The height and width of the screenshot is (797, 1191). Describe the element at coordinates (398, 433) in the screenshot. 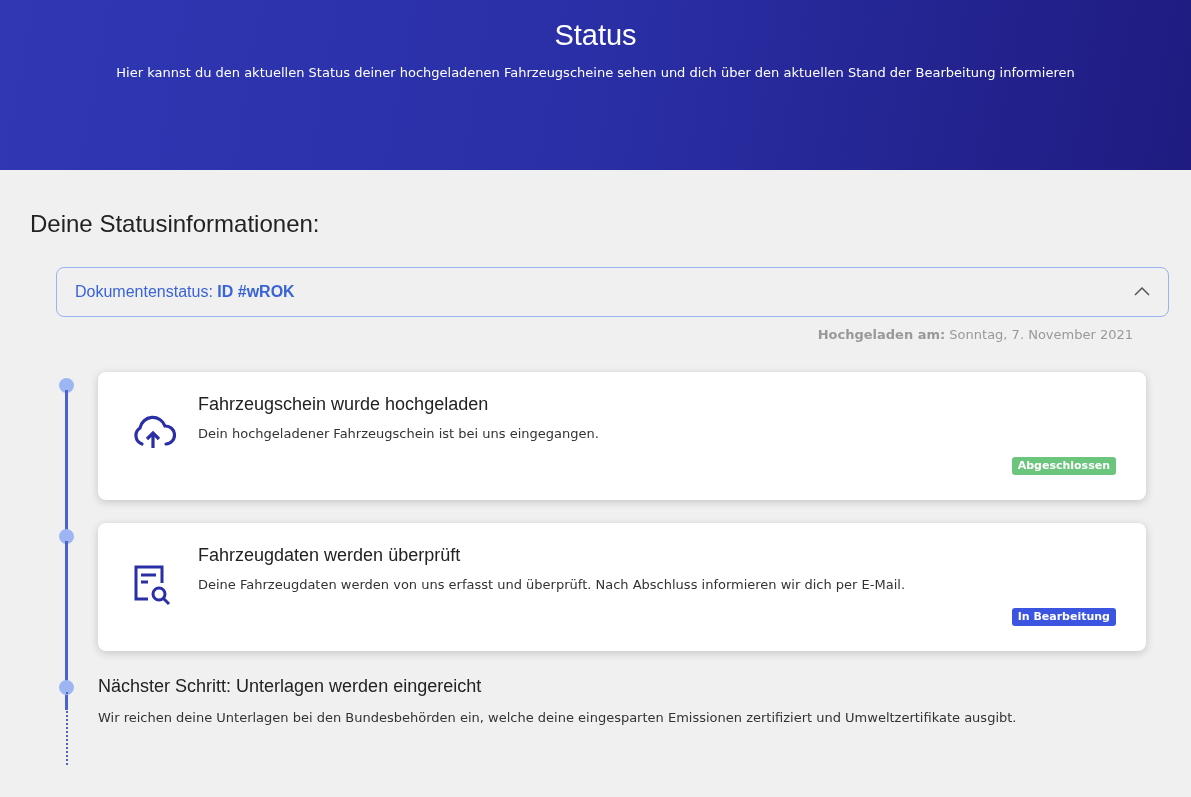

I see `step-description: Dein hochgeladener Fahrzeugschein ist bei uns eingegangen.` at that location.